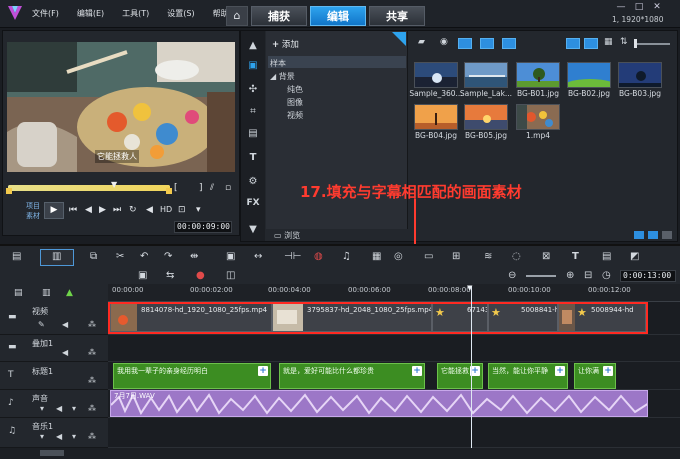 This screenshot has height=459, width=680. I want to click on tree-item-image: 图像, so click(295, 102).